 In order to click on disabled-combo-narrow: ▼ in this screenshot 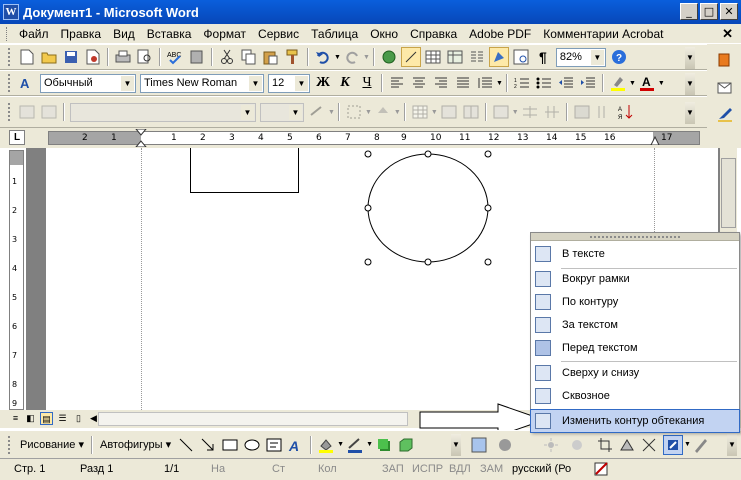, I will do `click(282, 112)`.